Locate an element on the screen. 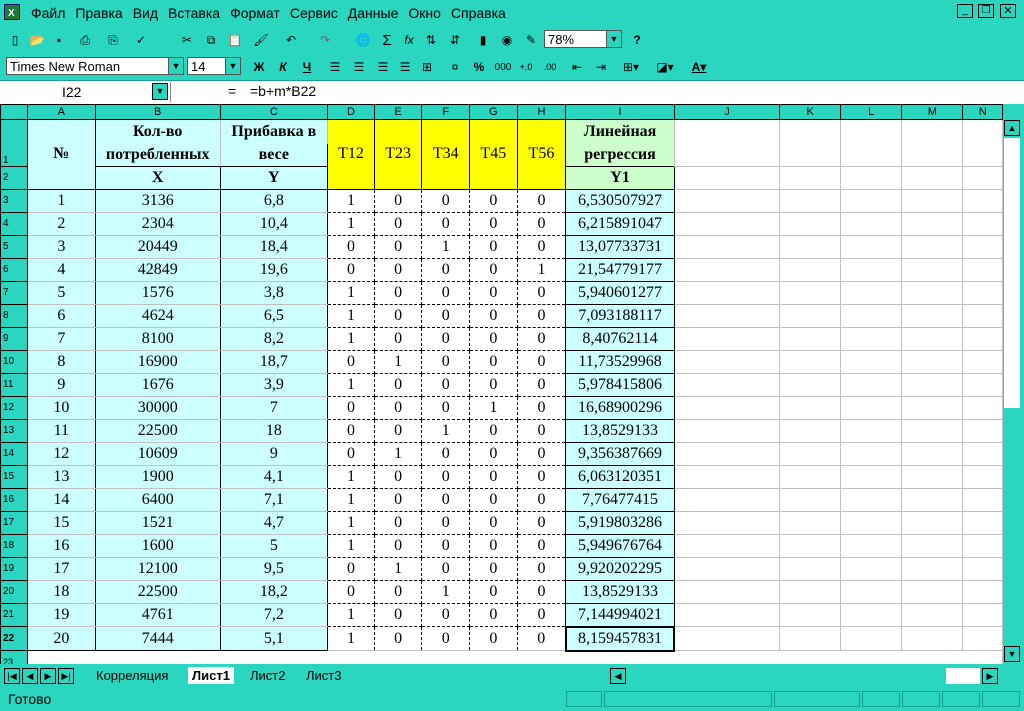 This screenshot has width=1024, height=711. tab-sheet2: Лист2 is located at coordinates (267, 675).